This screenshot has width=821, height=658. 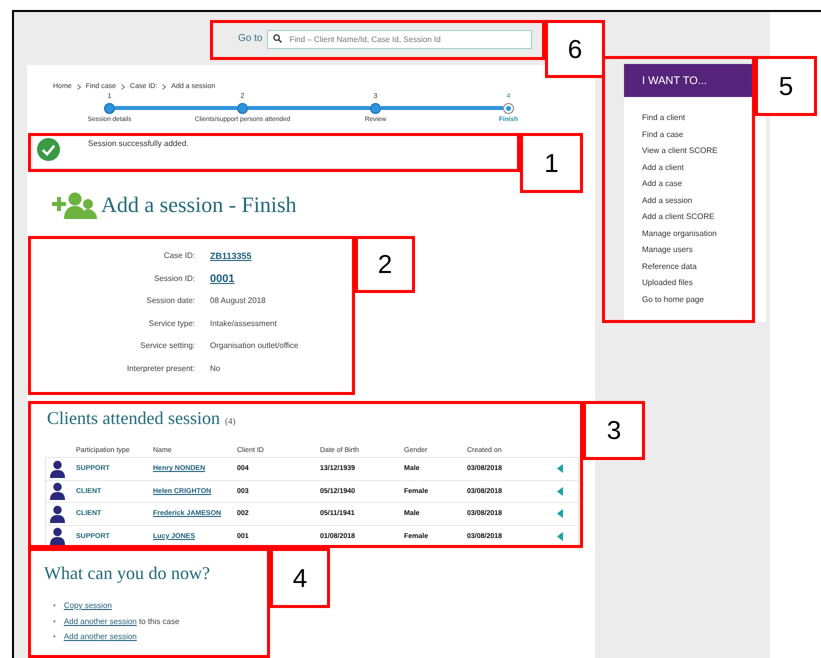 I want to click on action-text: Add another session to this case, so click(x=122, y=622).